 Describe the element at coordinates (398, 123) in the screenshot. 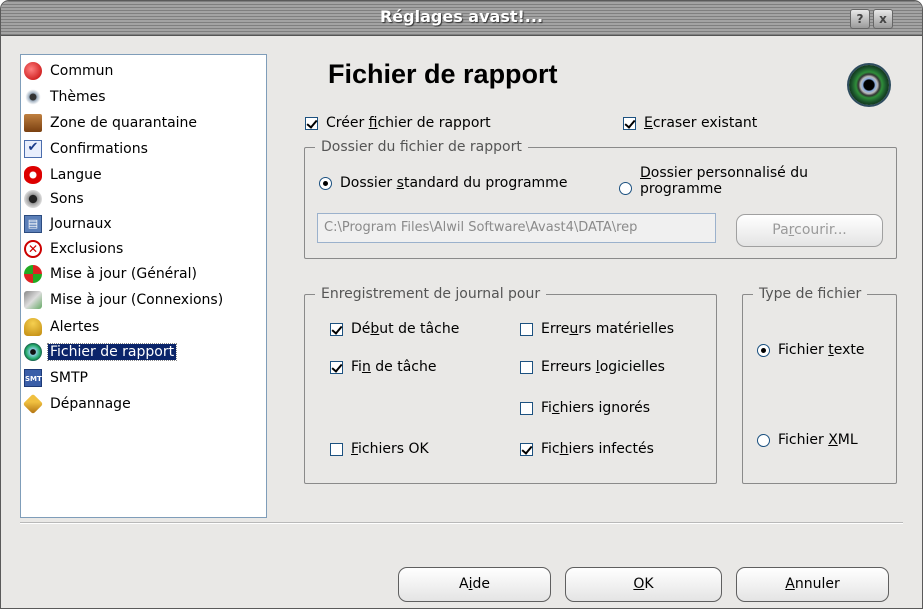

I see `create-report-checkbox: Créer fichier de rapport` at that location.